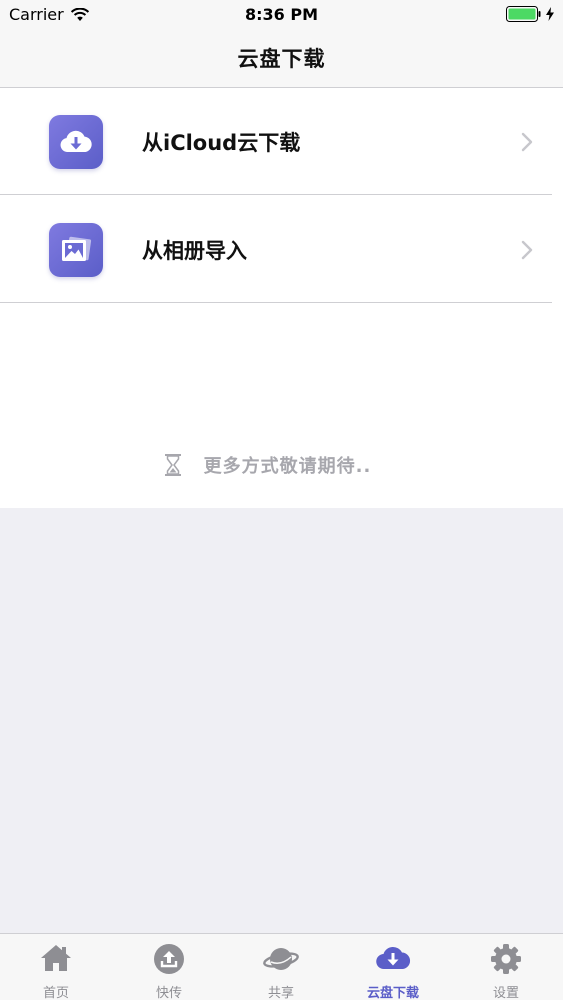 The height and width of the screenshot is (1000, 563). I want to click on navigation-bar: 云盘下载, so click(281, 58).